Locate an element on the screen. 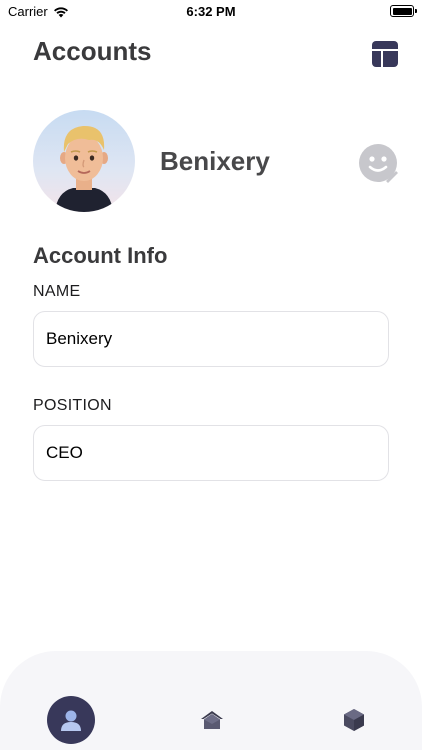 The height and width of the screenshot is (750, 422). person-icon is located at coordinates (71, 720).